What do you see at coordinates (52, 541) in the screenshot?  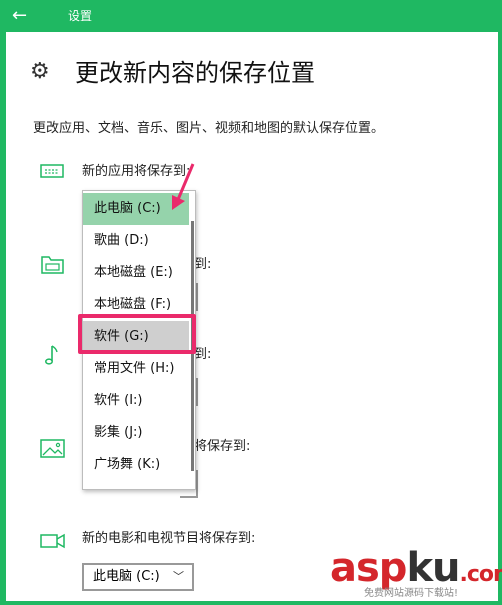 I see `video-camera-icon` at bounding box center [52, 541].